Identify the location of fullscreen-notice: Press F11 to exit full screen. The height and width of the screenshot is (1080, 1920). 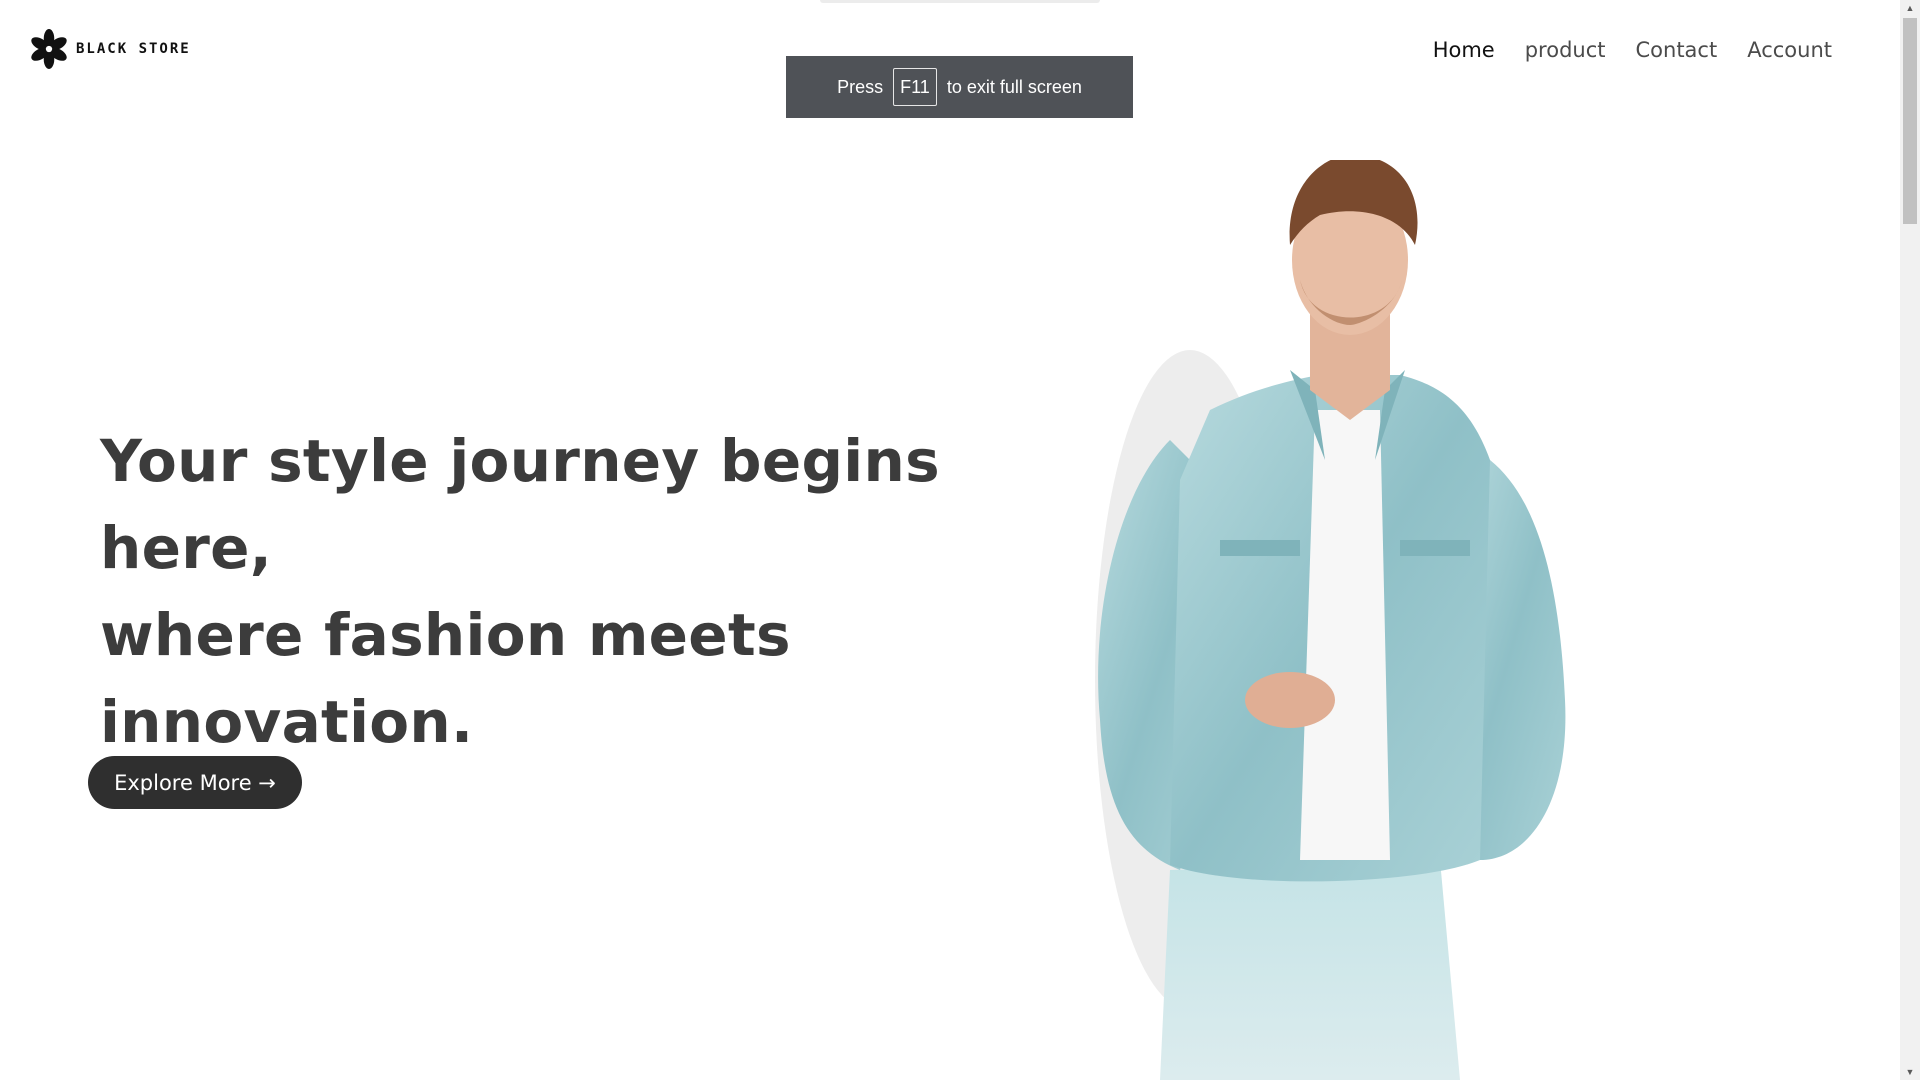
(959, 87).